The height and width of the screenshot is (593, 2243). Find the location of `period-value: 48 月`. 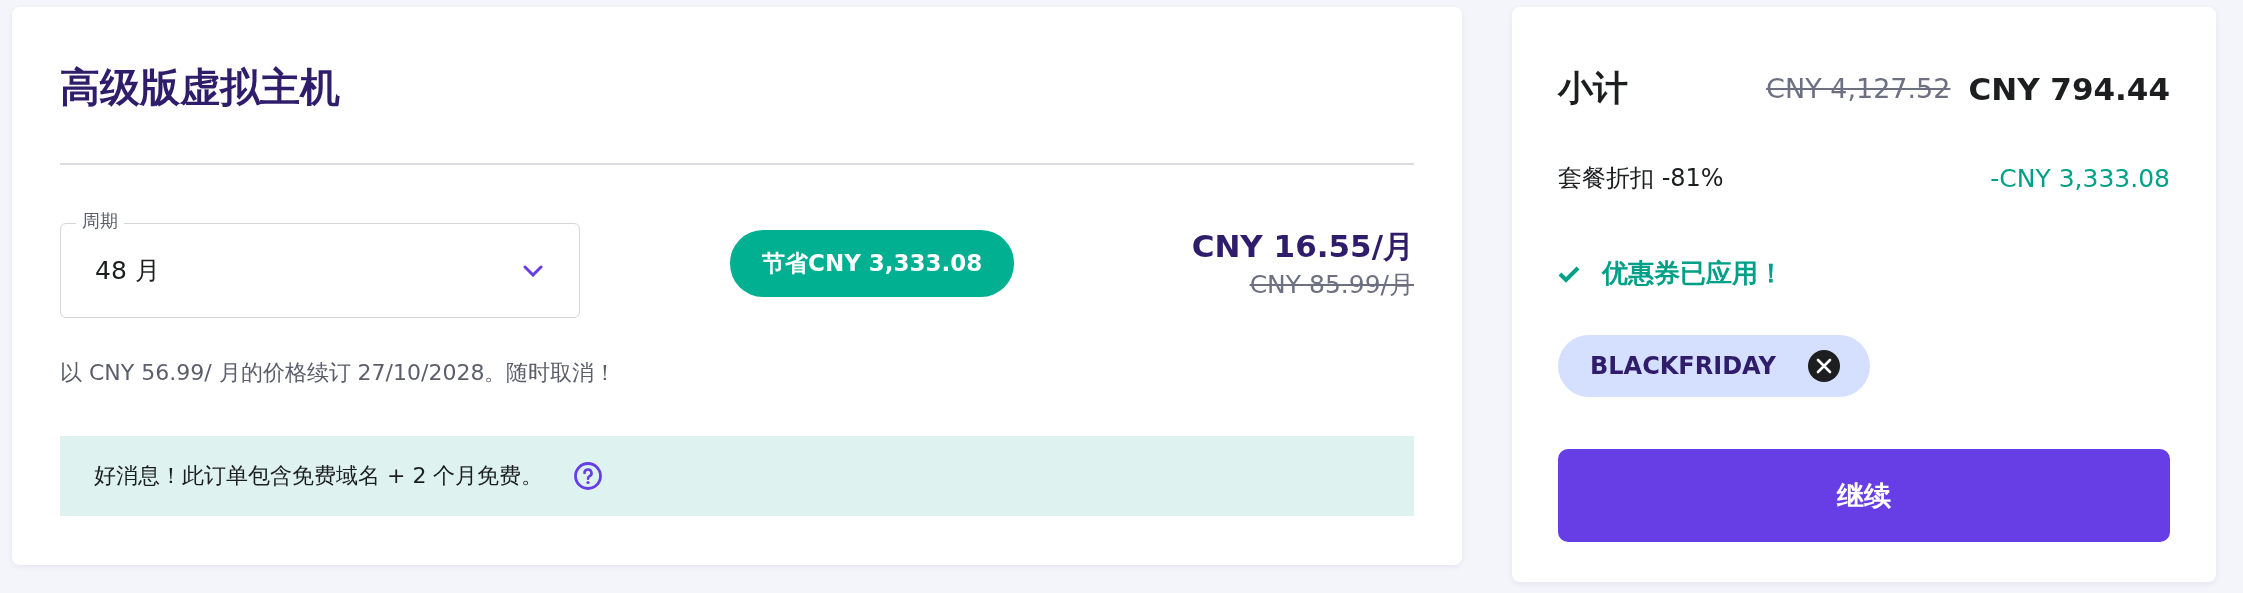

period-value: 48 月 is located at coordinates (127, 271).